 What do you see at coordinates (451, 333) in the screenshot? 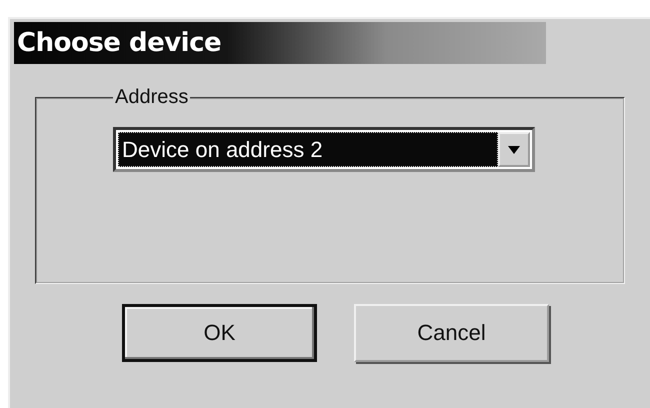
I see `cancel-button: Cancel` at bounding box center [451, 333].